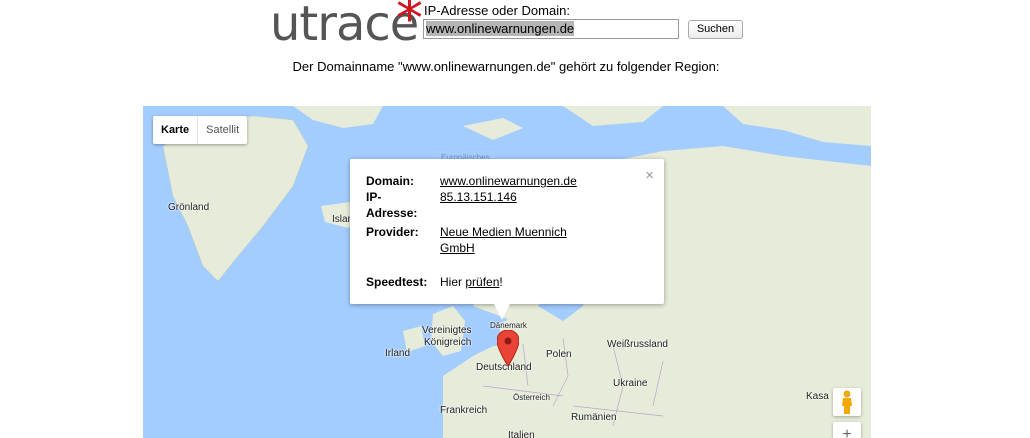  I want to click on domain-label: Domain:, so click(390, 181).